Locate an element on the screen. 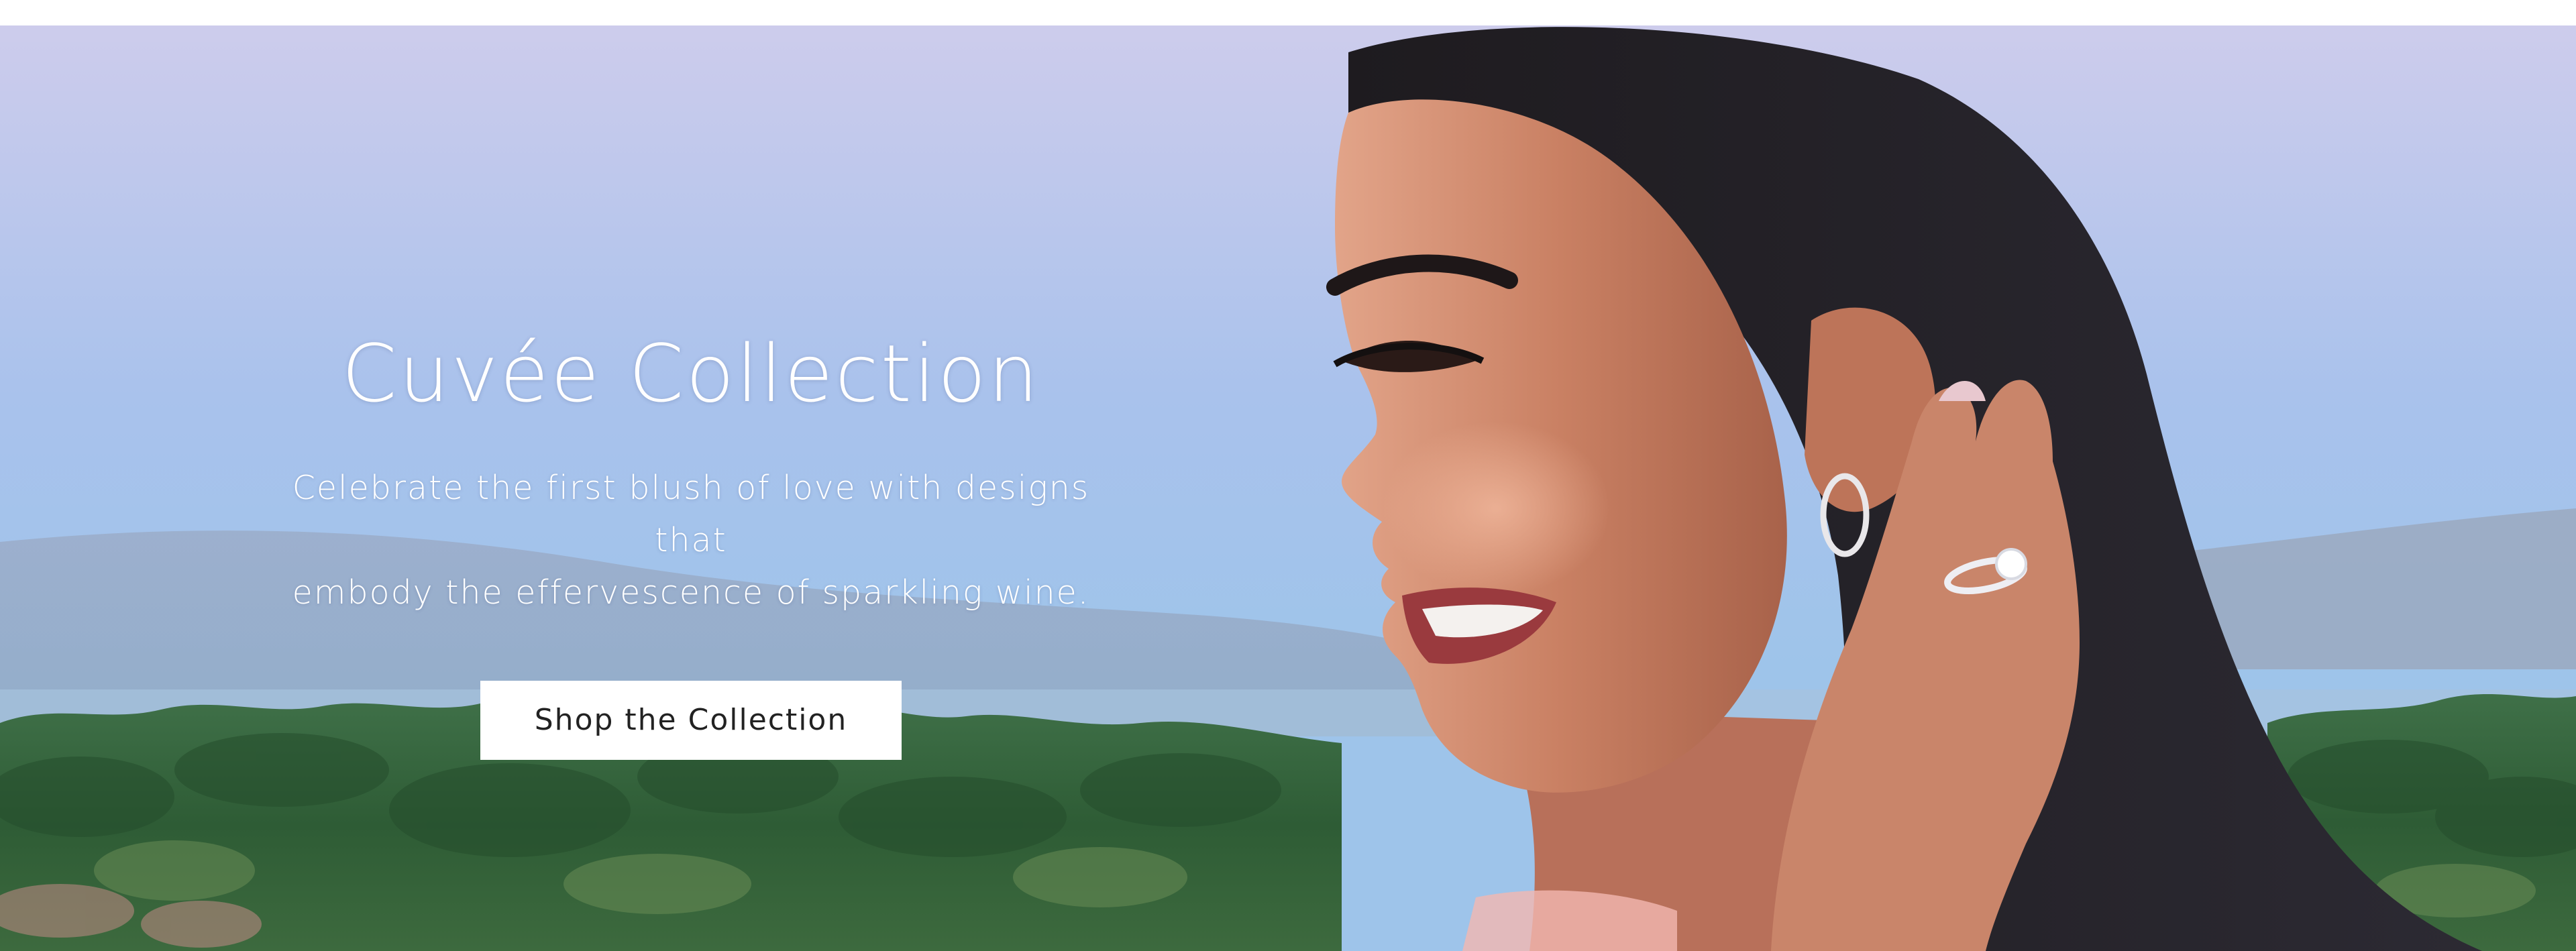 Image resolution: width=2576 pixels, height=951 pixels. hero-title: Cuvée Collection is located at coordinates (690, 373).